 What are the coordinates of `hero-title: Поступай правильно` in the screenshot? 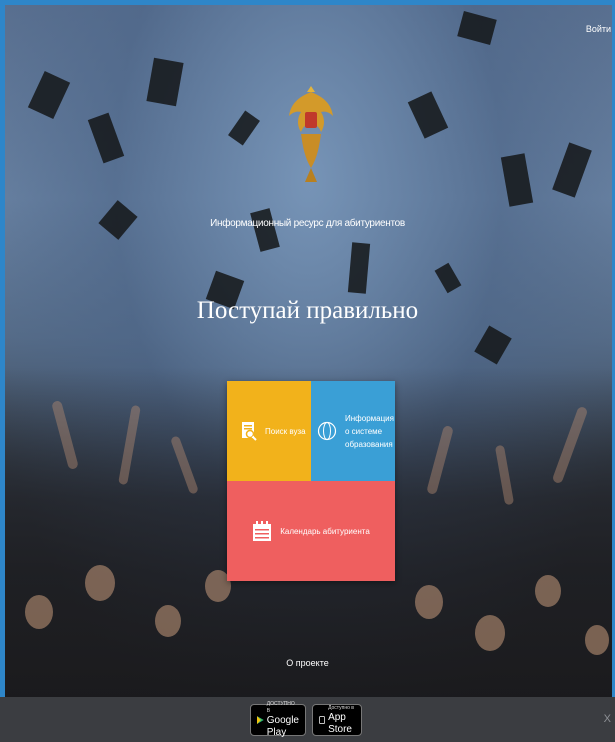 It's located at (307, 310).